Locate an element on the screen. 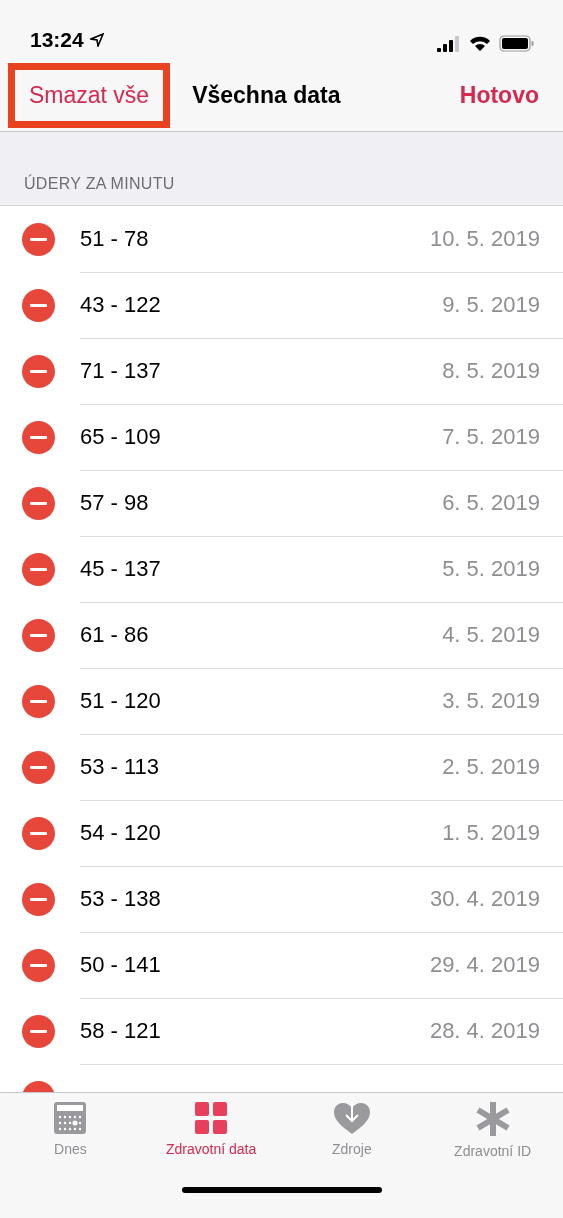 This screenshot has height=1218, width=563. tab-bar-item: Dnes is located at coordinates (70, 1130).